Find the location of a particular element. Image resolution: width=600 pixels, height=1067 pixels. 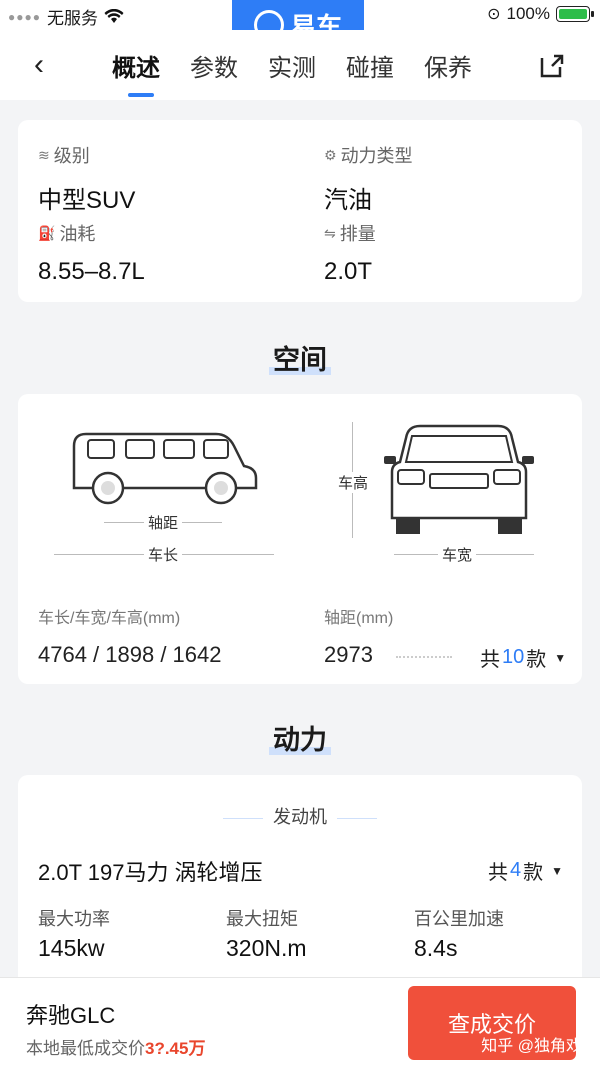

tab-tests: 实测 is located at coordinates (292, 65).